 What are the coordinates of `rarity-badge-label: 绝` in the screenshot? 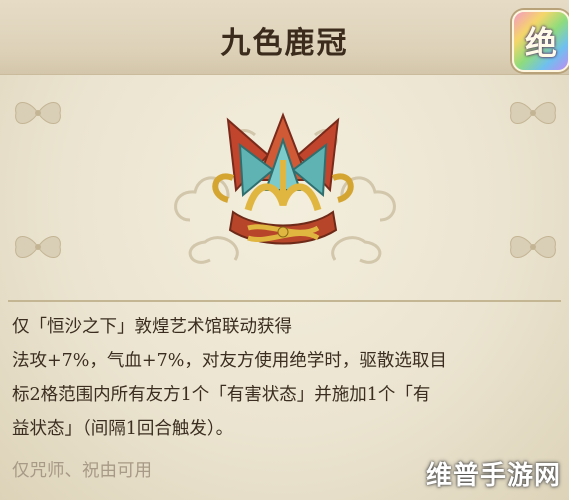 It's located at (540, 43).